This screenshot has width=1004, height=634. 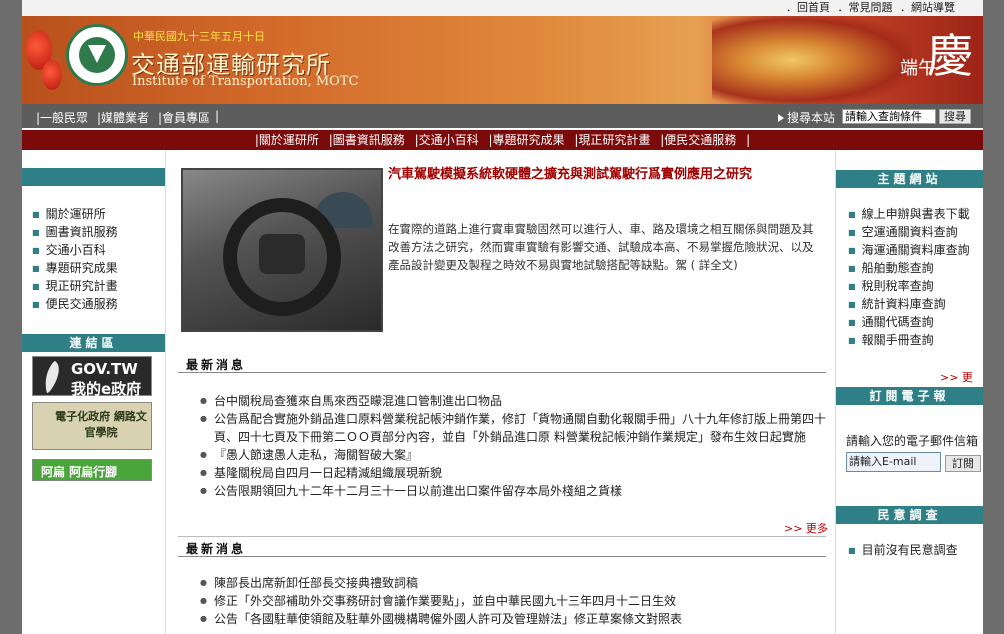 What do you see at coordinates (698, 140) in the screenshot?
I see `menu-public-services: |便民交通服務` at bounding box center [698, 140].